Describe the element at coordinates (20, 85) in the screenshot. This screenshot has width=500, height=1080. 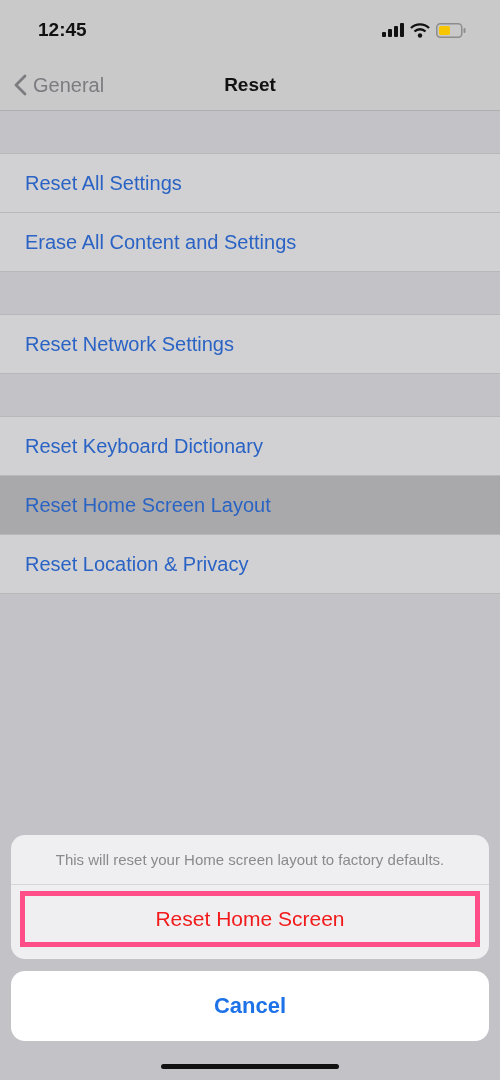
I see `chevron-left-icon` at that location.